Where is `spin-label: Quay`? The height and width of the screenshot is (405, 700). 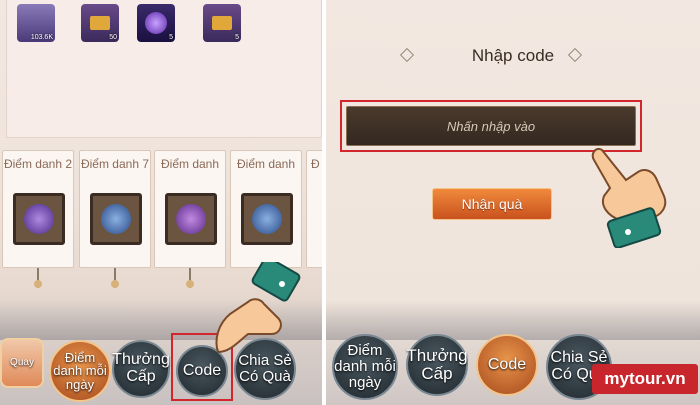
spin-label: Quay is located at coordinates (22, 362).